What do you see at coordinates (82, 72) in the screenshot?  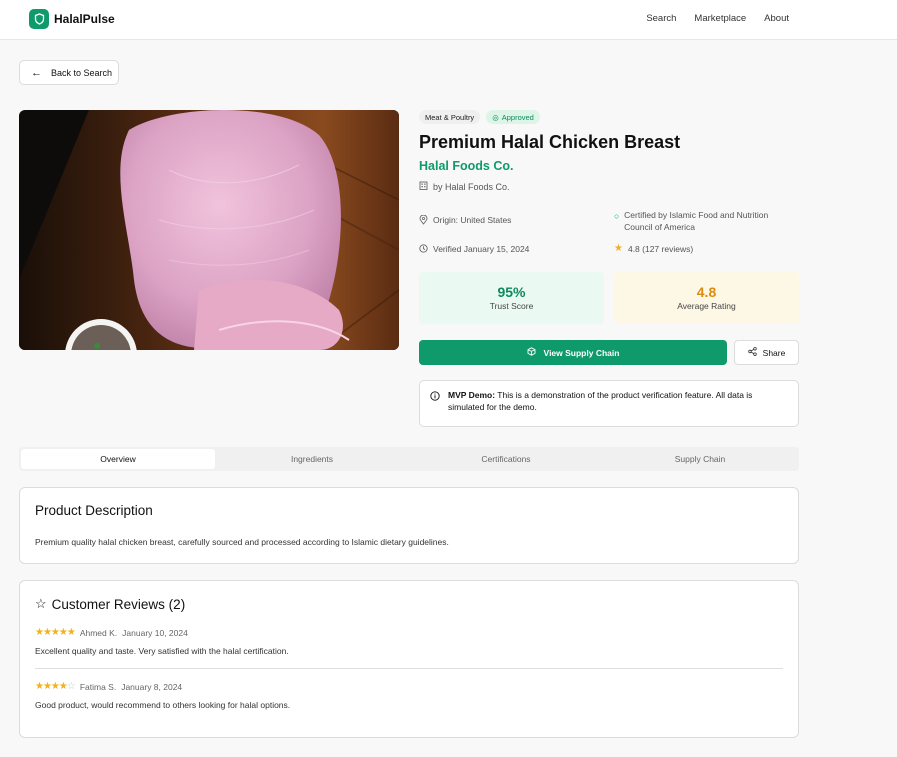 I see `back-button-label: Back to Search` at bounding box center [82, 72].